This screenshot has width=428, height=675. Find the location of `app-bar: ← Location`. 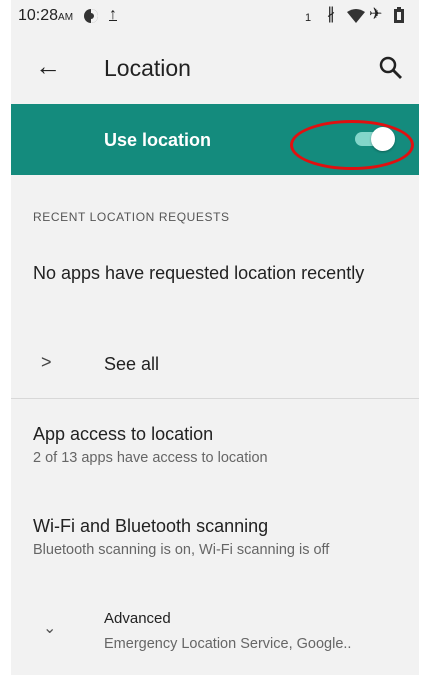

app-bar: ← Location is located at coordinates (215, 68).